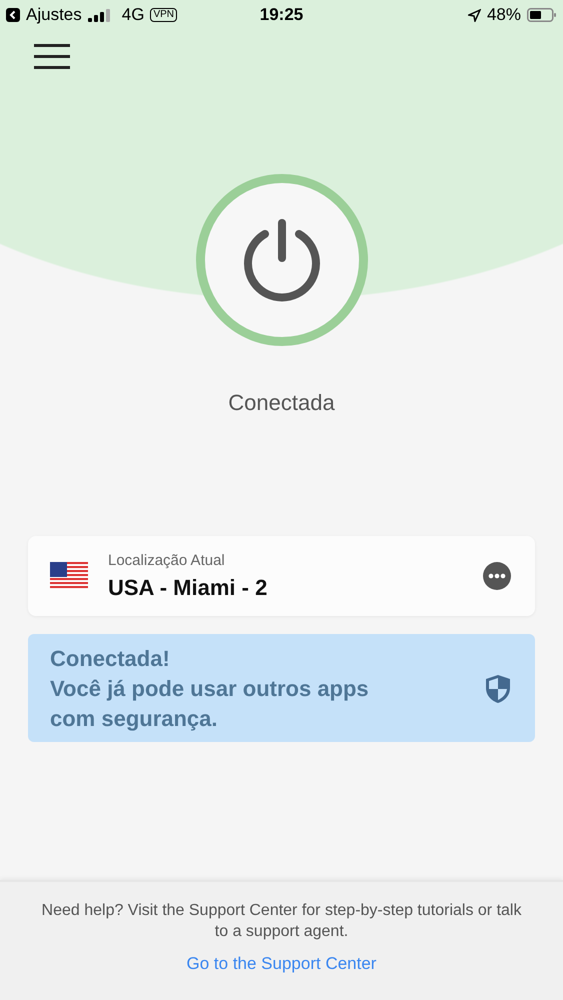  What do you see at coordinates (167, 560) in the screenshot?
I see `location-caption: Localização Atual` at bounding box center [167, 560].